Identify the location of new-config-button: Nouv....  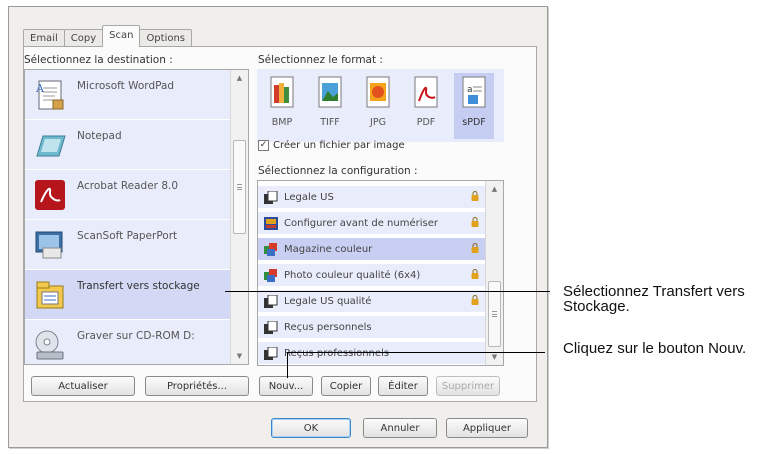
(286, 386).